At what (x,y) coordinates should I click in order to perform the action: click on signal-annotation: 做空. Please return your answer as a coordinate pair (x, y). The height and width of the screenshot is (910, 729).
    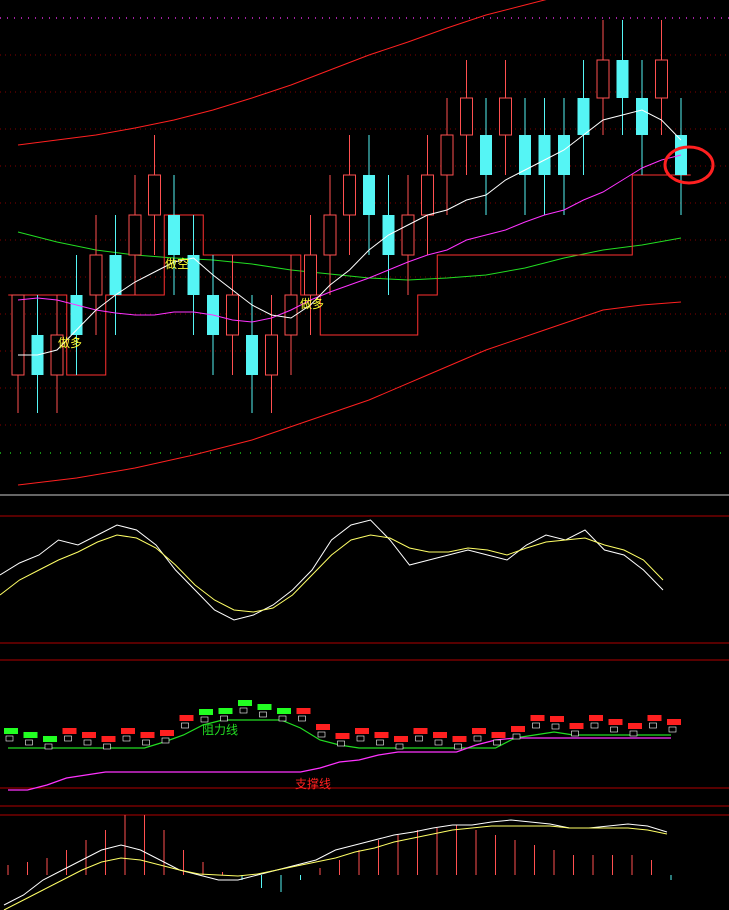
    Looking at the image, I should click on (177, 263).